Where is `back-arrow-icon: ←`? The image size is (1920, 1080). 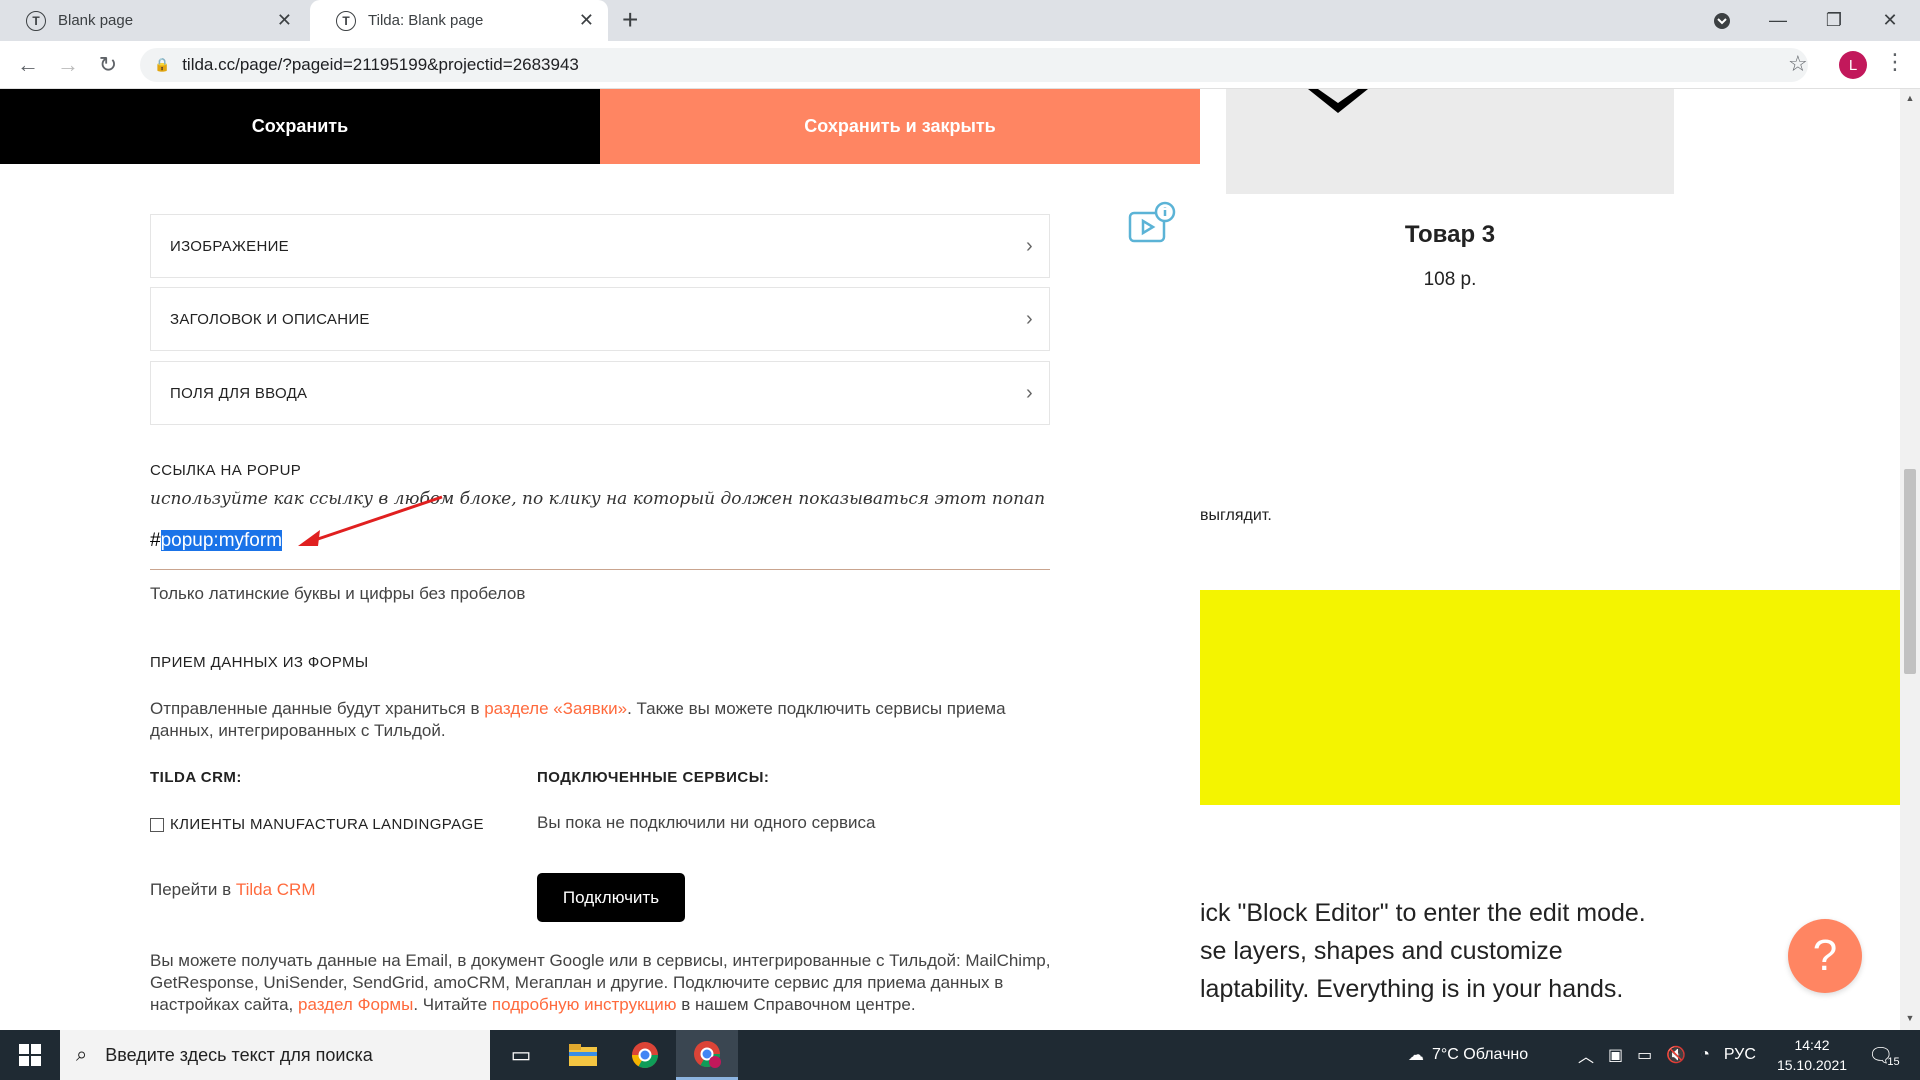 back-arrow-icon: ← is located at coordinates (28, 65).